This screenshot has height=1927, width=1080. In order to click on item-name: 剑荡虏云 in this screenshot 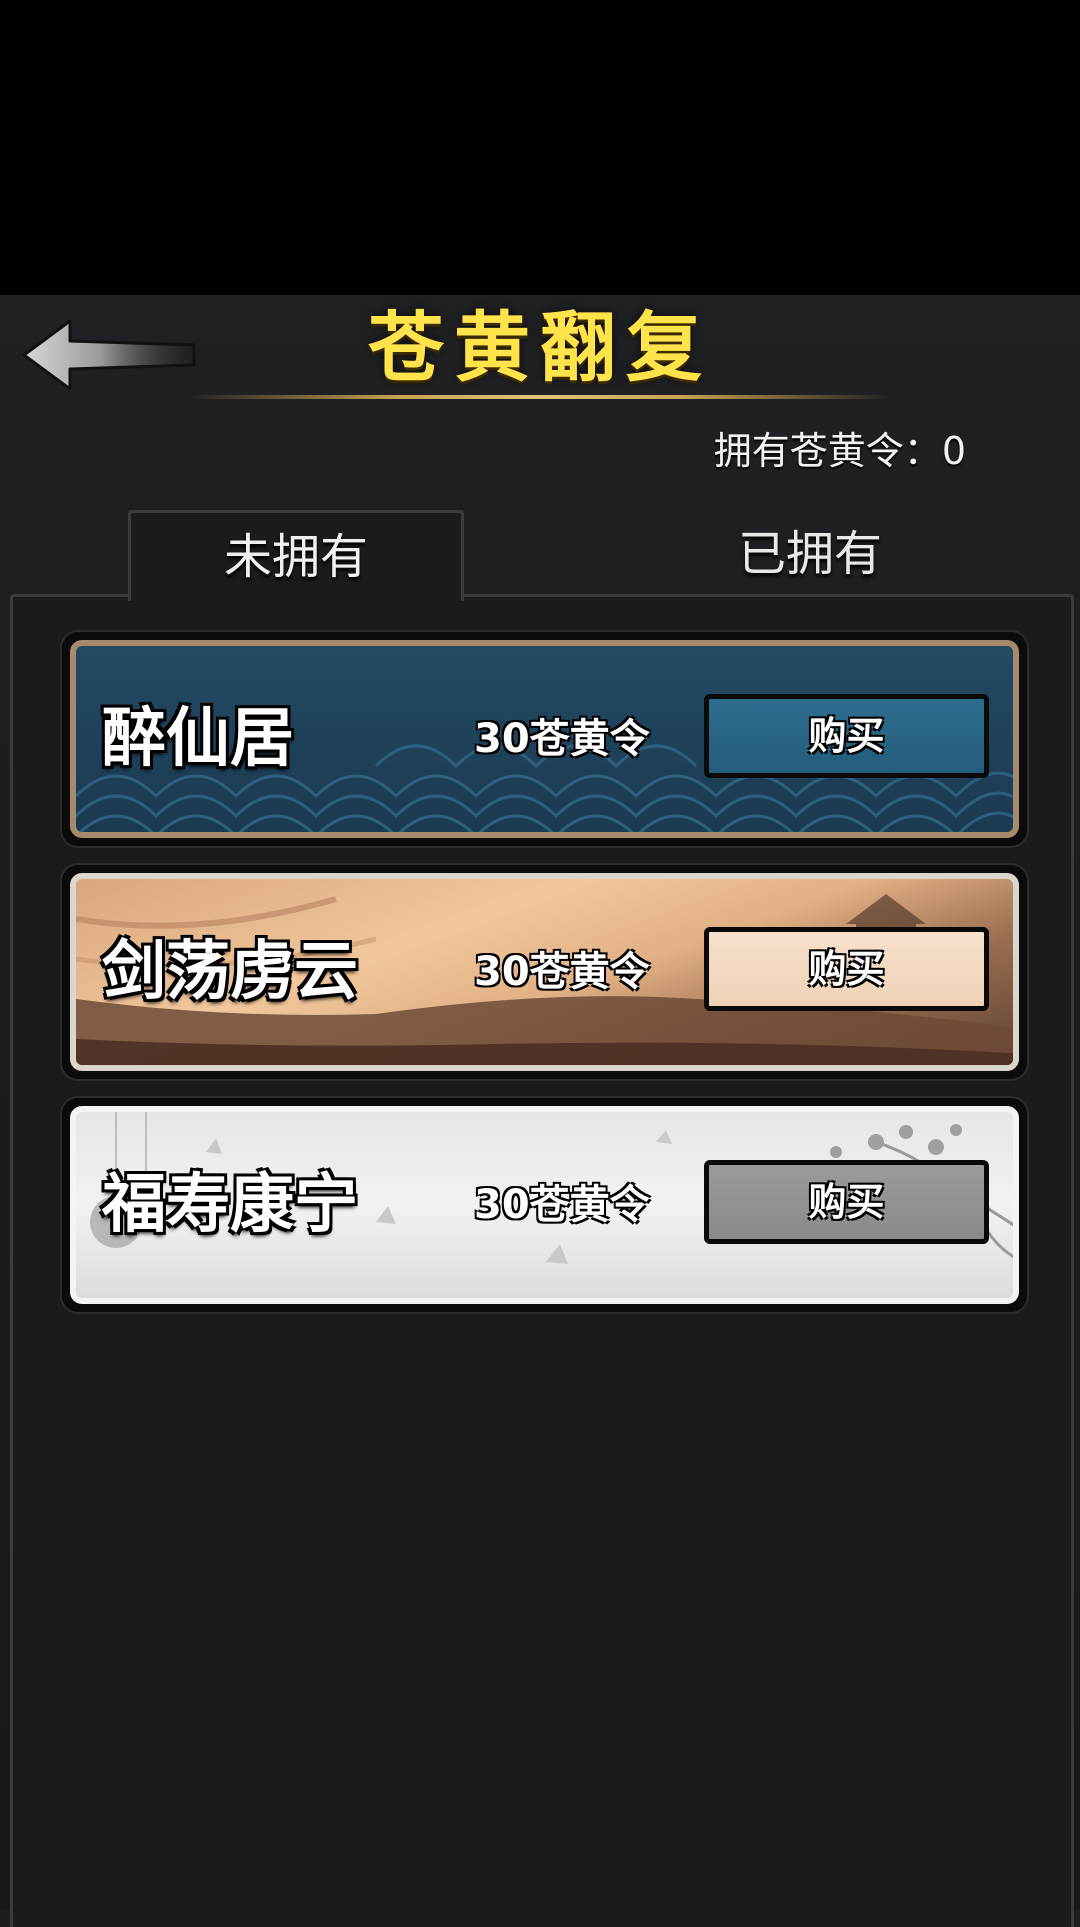, I will do `click(230, 972)`.